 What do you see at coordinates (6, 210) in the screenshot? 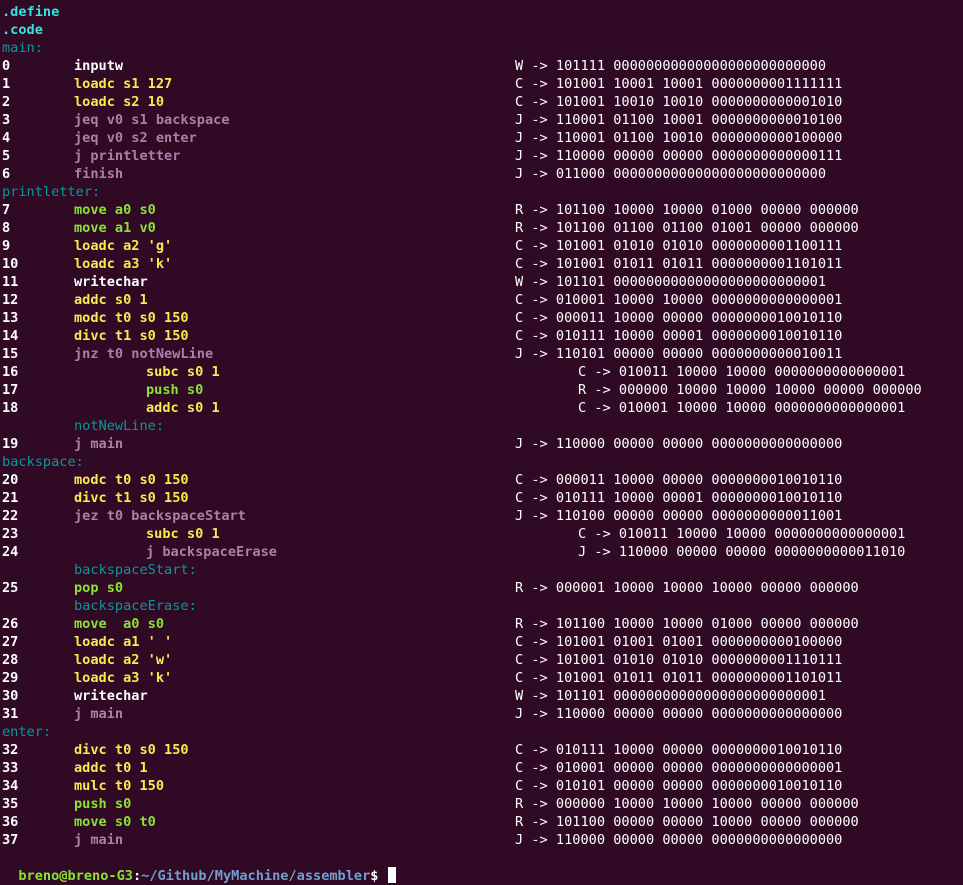
I see `line-number: 7` at bounding box center [6, 210].